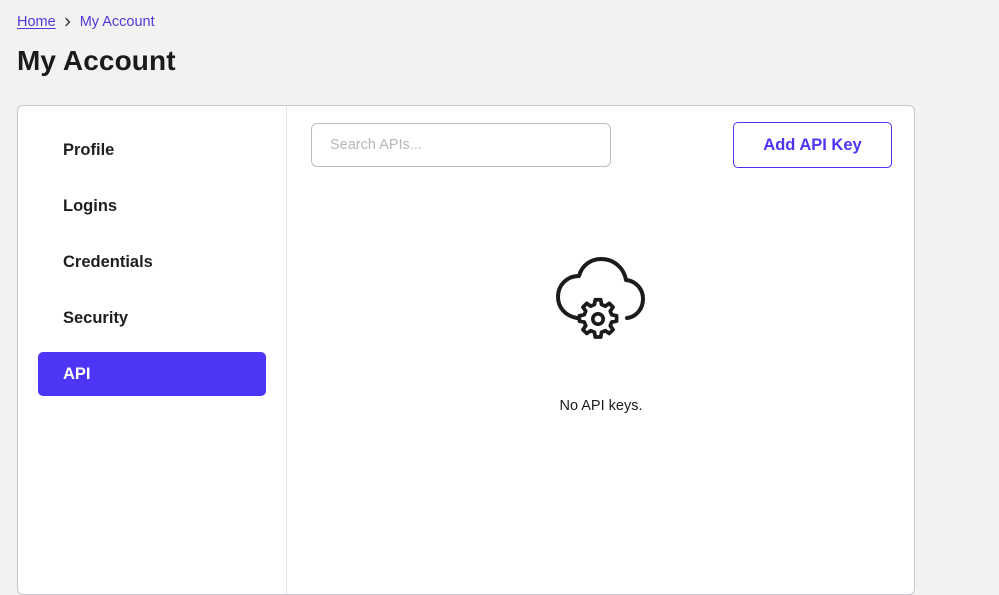 The image size is (999, 595). Describe the element at coordinates (152, 206) in the screenshot. I see `sidebar-item-logins: Logins` at that location.